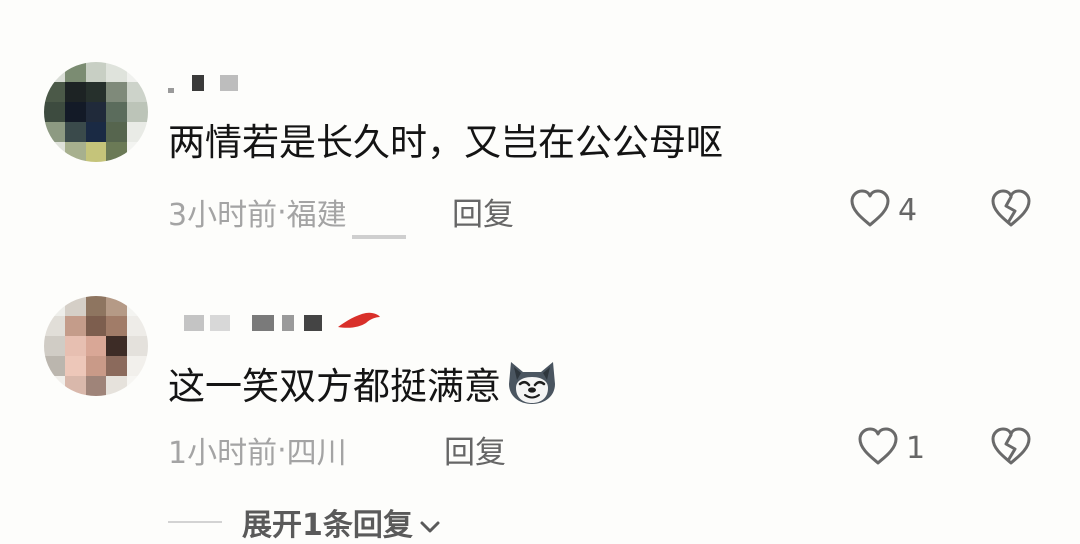  What do you see at coordinates (430, 524) in the screenshot?
I see `chevron-down-icon` at bounding box center [430, 524].